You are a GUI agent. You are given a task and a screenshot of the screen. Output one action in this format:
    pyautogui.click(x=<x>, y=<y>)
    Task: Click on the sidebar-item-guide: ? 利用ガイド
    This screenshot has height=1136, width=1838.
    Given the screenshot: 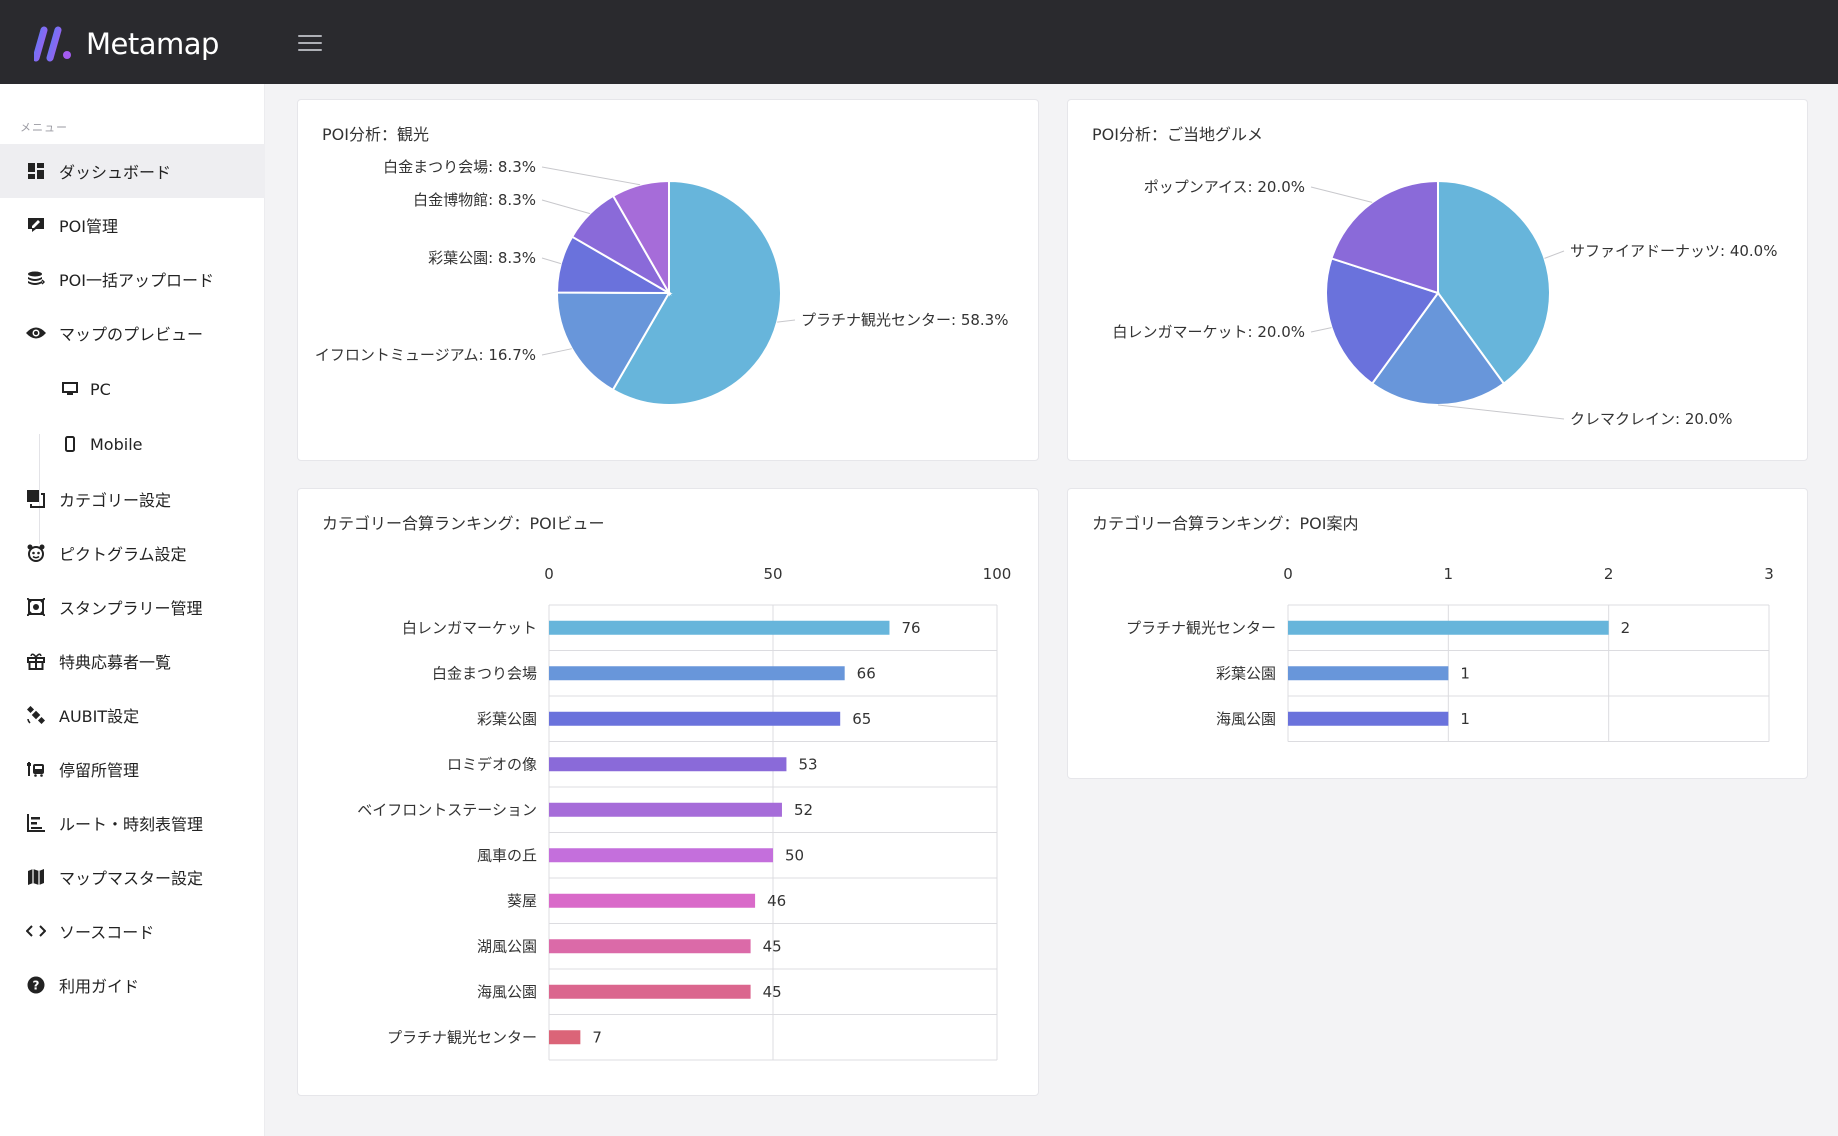 What is the action you would take?
    pyautogui.click(x=132, y=985)
    